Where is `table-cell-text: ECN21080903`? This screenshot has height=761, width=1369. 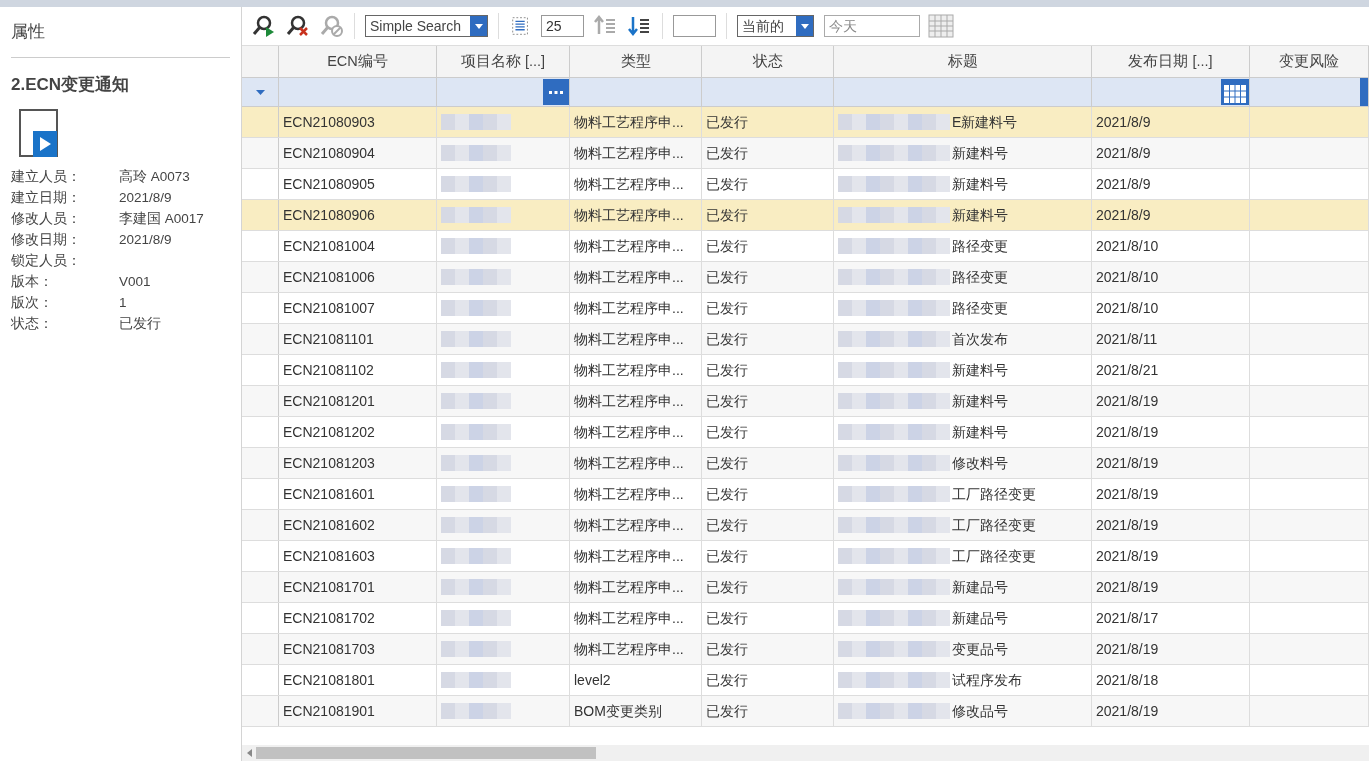
table-cell-text: ECN21080903 is located at coordinates (329, 122).